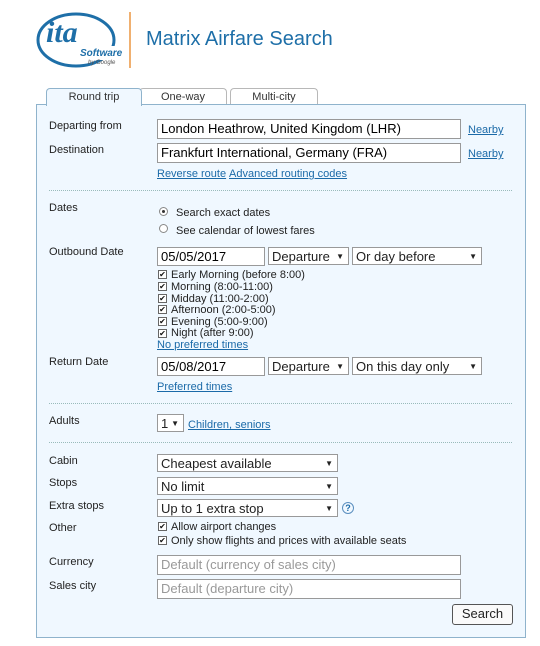  Describe the element at coordinates (162, 321) in the screenshot. I see `checkbox-evening: ✔` at that location.